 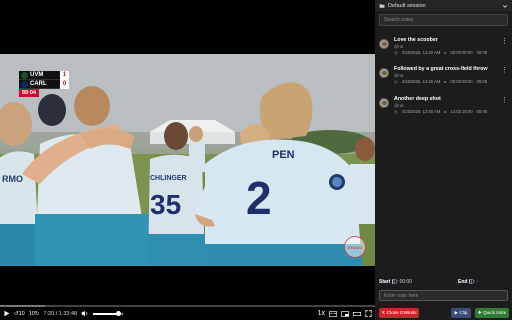 I want to click on note-title: Another deep shot, so click(x=417, y=99).